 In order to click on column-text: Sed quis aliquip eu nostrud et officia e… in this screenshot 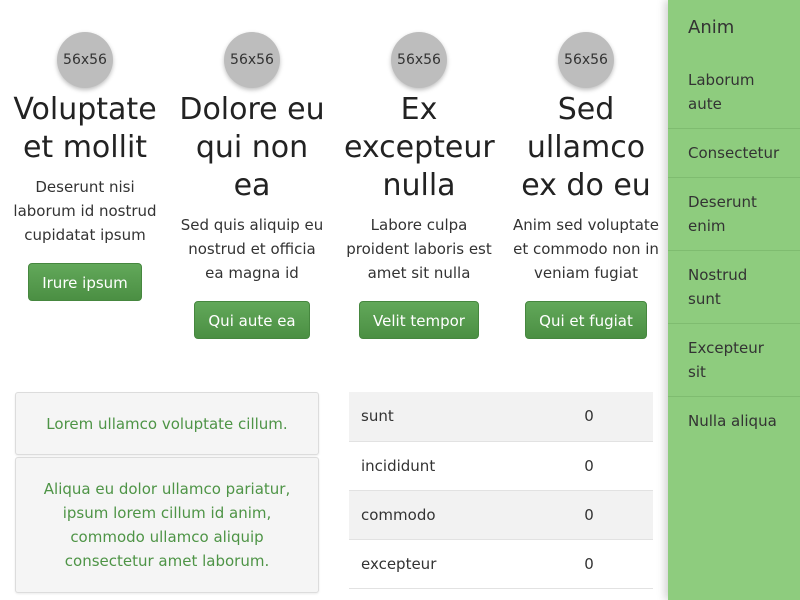, I will do `click(252, 249)`.